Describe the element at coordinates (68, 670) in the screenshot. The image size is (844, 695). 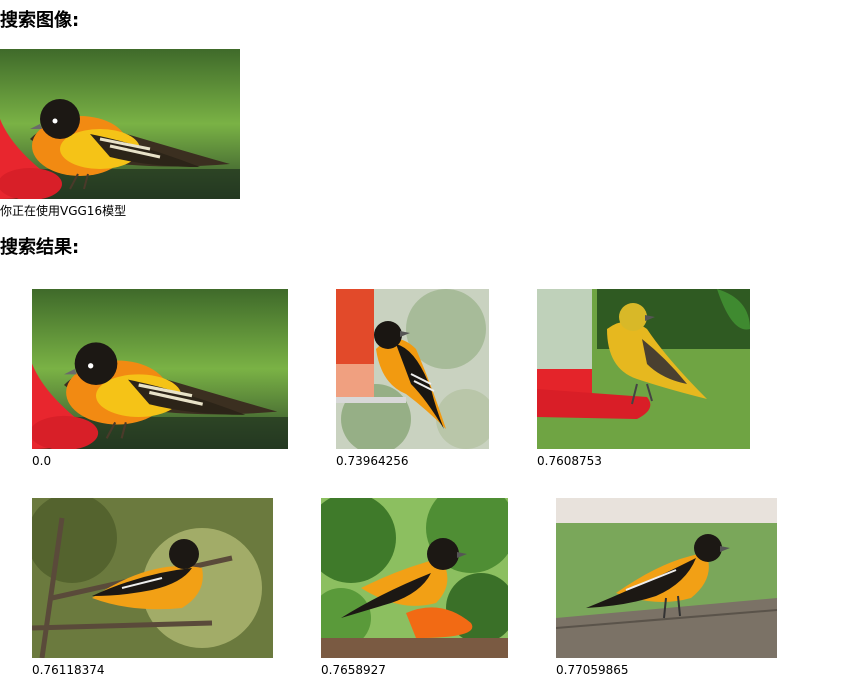
I see `result-score: 0.76118374` at that location.